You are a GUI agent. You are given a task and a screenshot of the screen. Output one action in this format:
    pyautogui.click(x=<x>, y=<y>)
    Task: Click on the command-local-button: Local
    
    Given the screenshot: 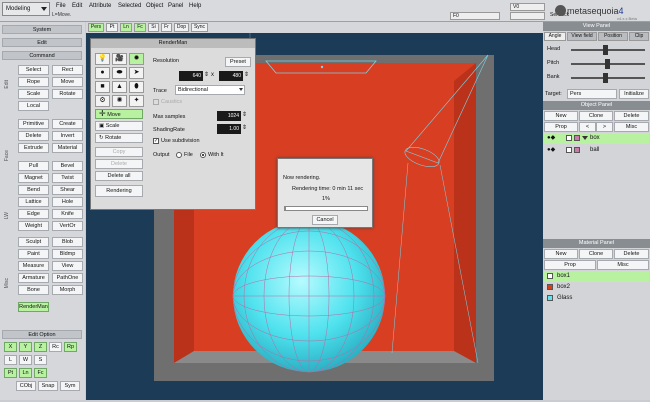 What is the action you would take?
    pyautogui.click(x=33, y=106)
    